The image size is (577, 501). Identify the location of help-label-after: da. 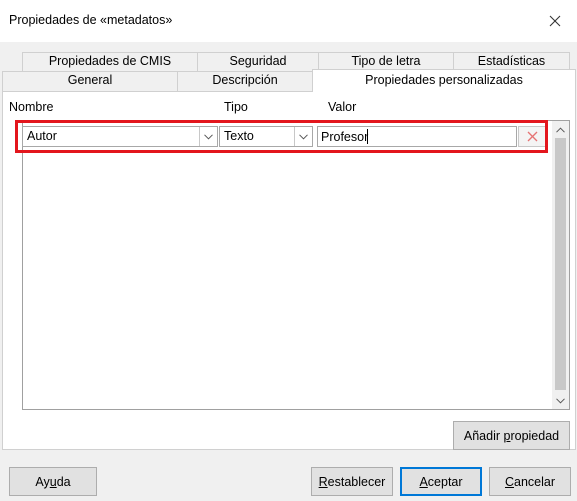
(63, 481).